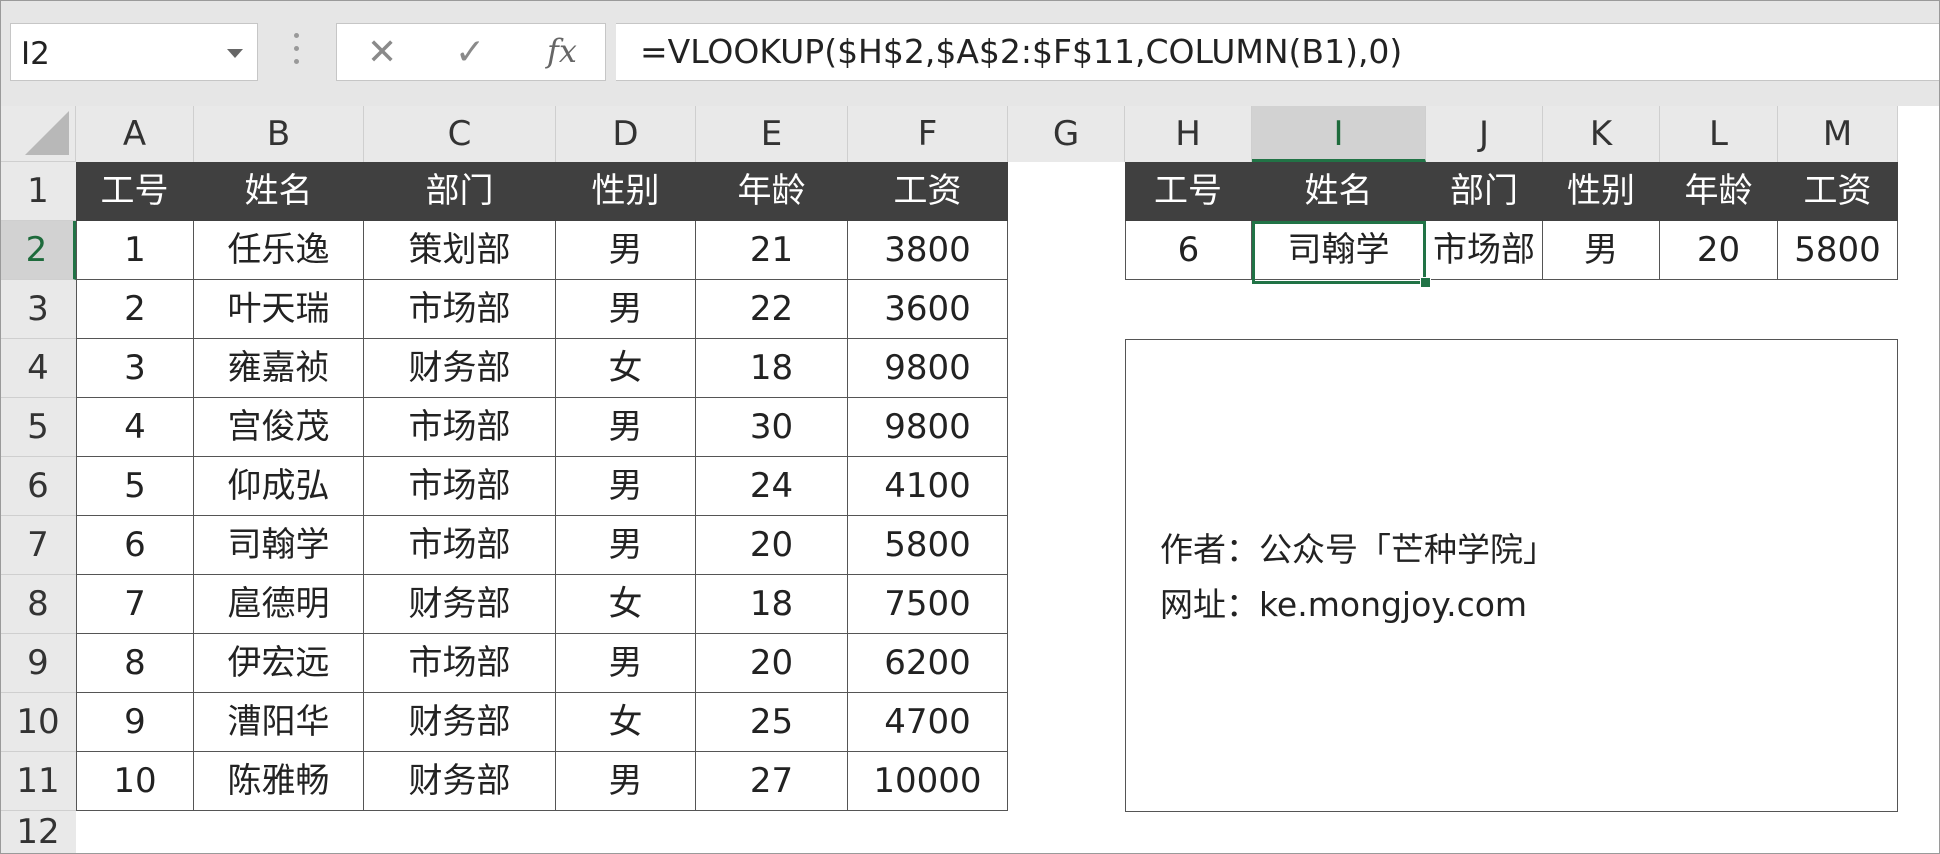 The image size is (1940, 854). What do you see at coordinates (1339, 191) in the screenshot?
I see `lookup-header-cell: 姓名` at bounding box center [1339, 191].